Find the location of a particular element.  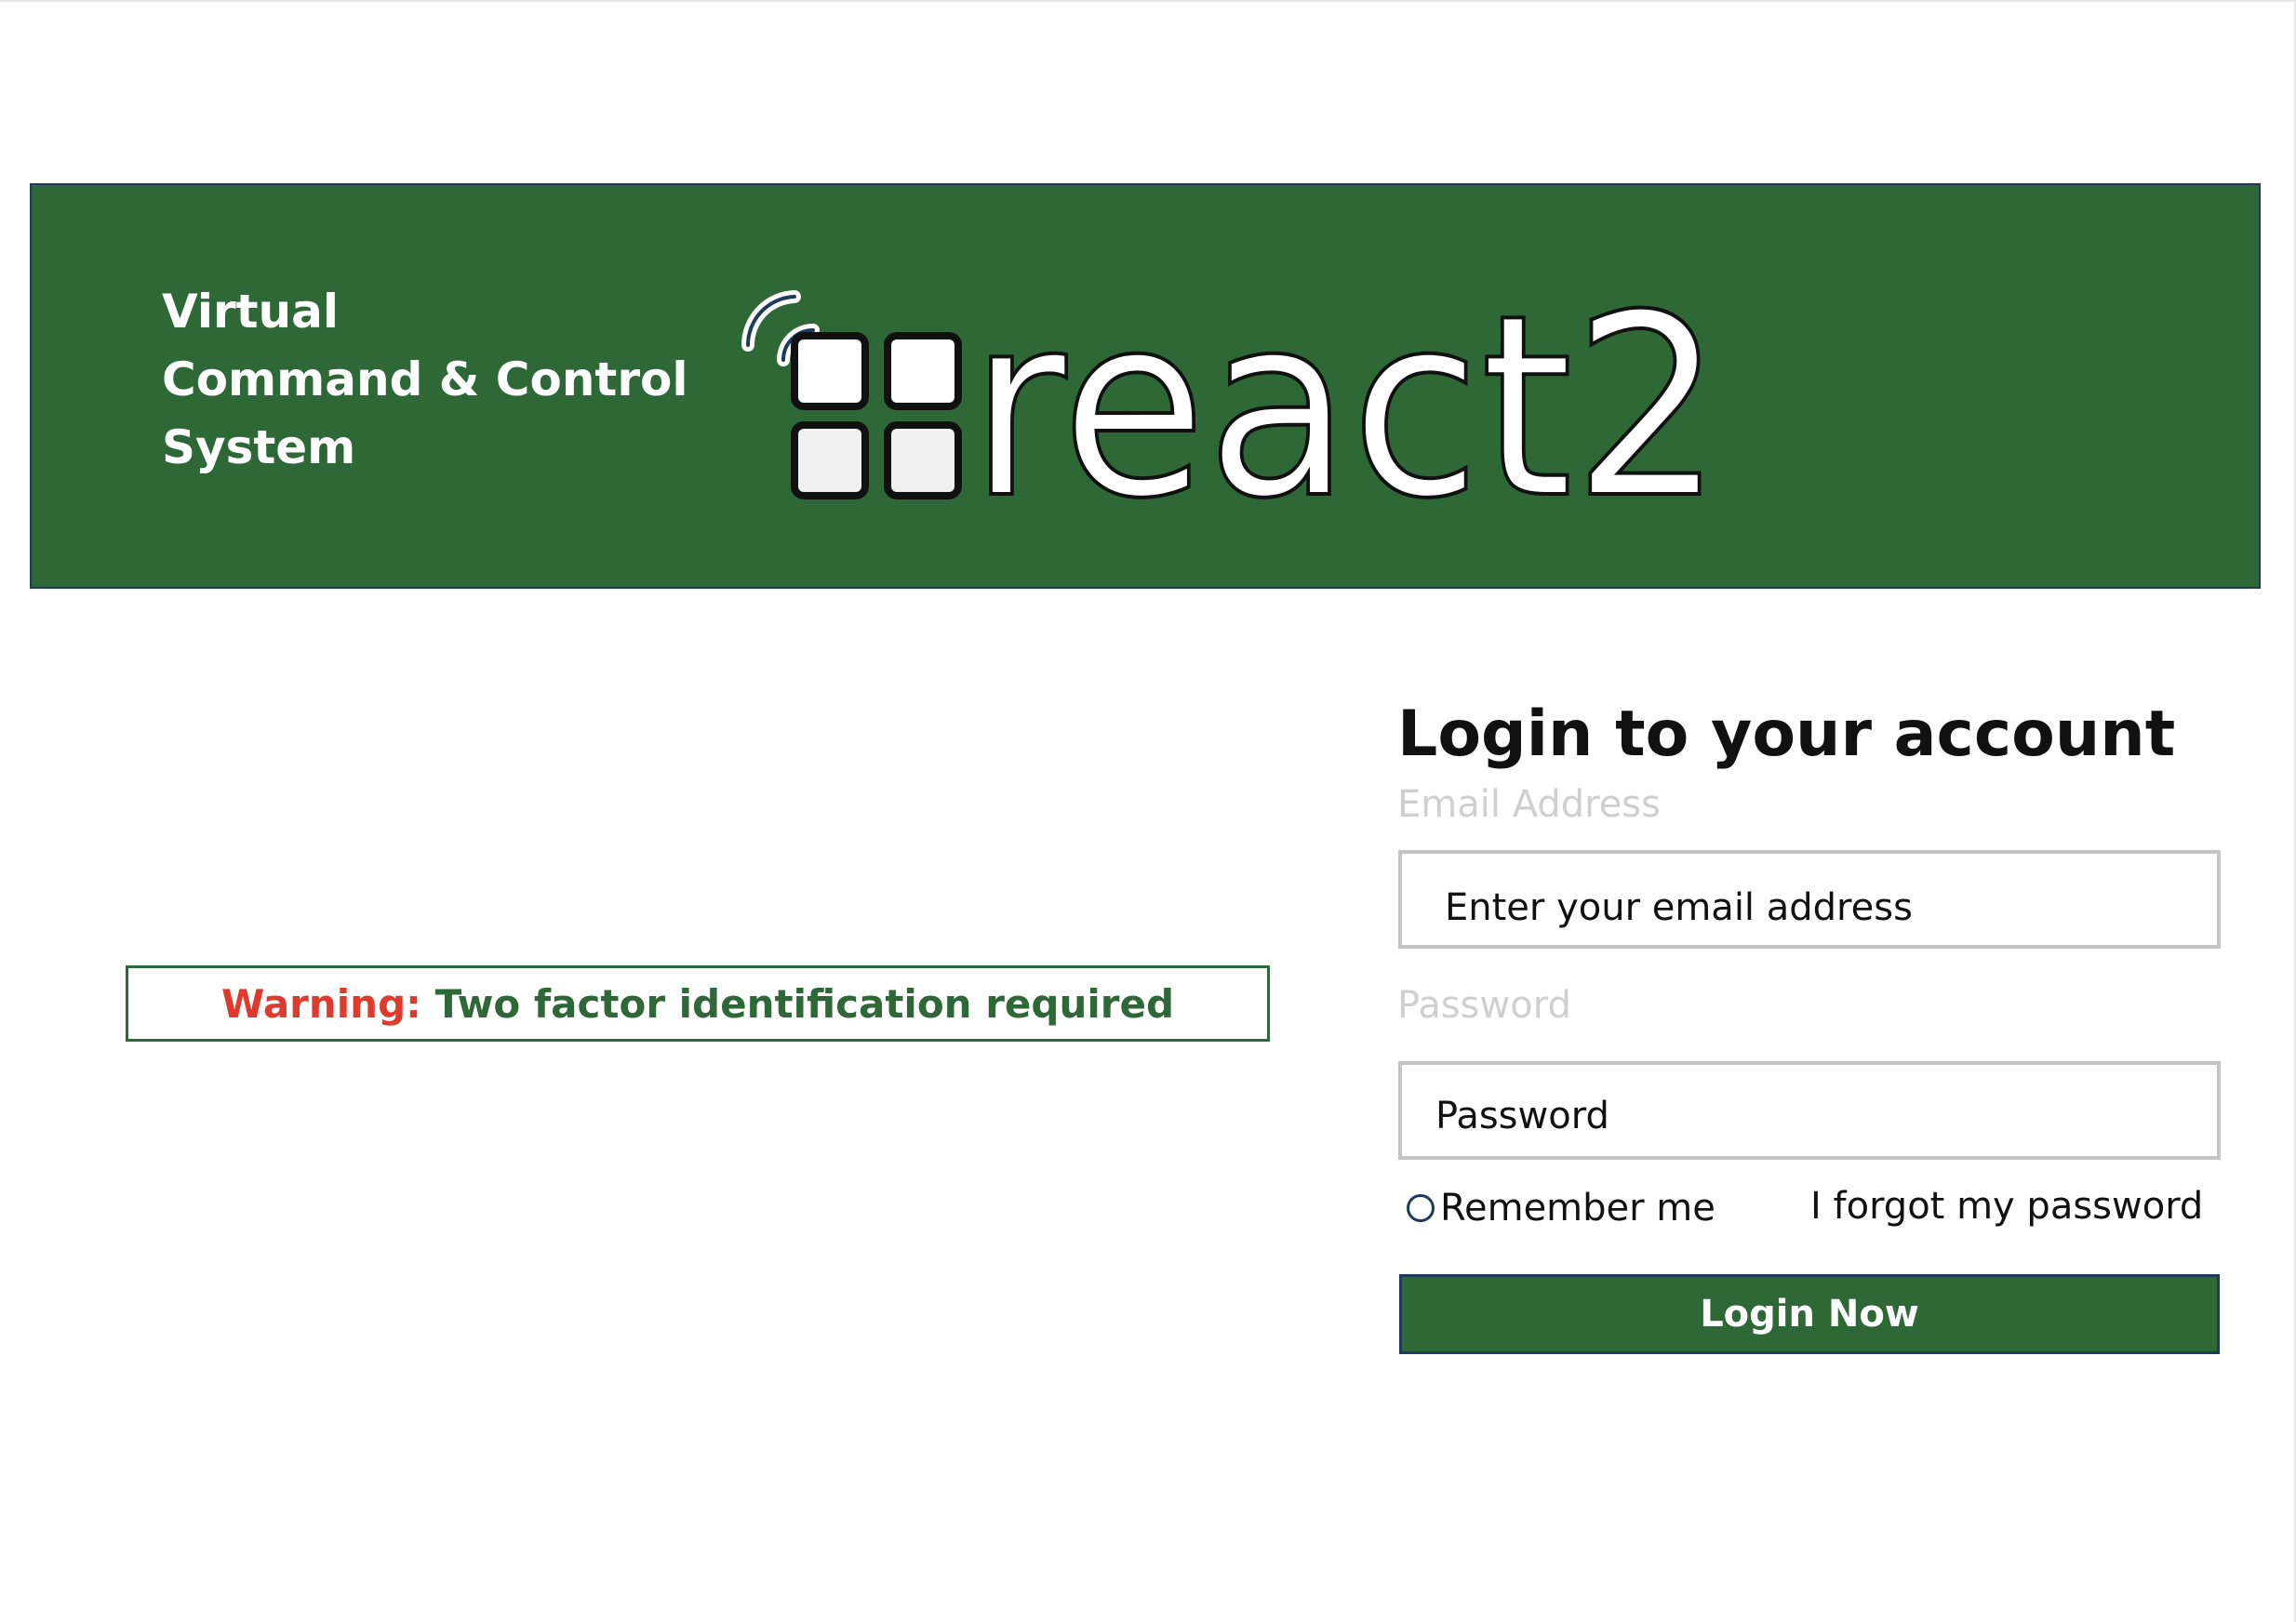

password-label: Password is located at coordinates (1484, 1005).